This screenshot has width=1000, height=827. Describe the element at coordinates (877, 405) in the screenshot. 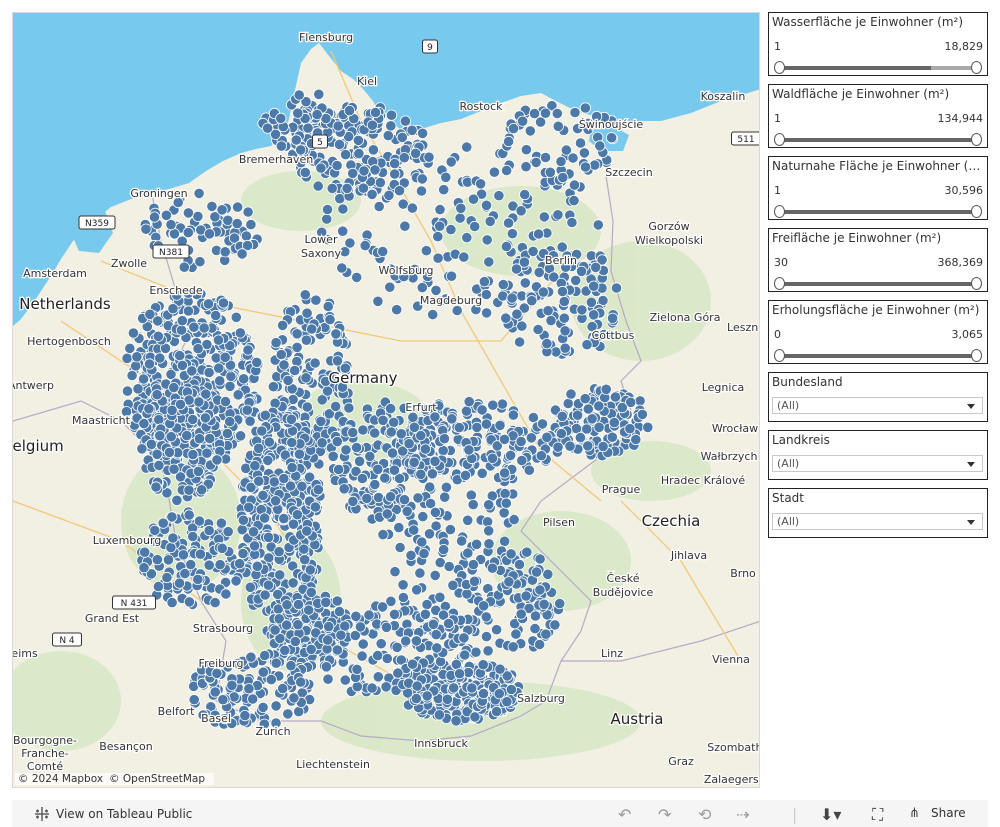

I see `bundesland-select: (All)` at that location.